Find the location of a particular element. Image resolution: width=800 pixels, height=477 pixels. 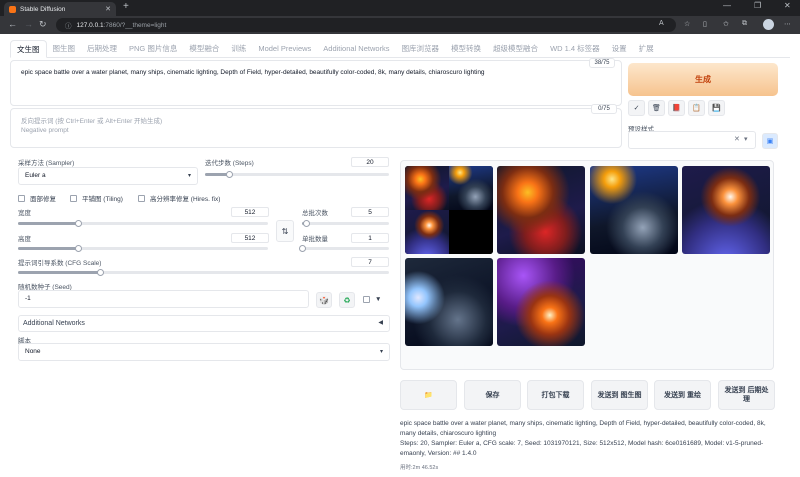

batch-count-slider-thumb is located at coordinates (307, 223).